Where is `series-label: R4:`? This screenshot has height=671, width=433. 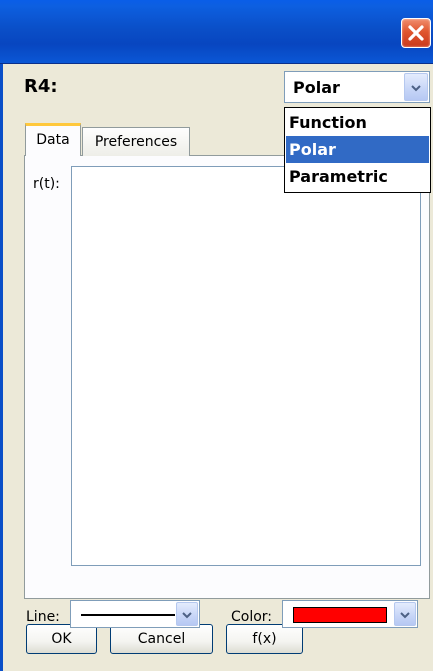 series-label: R4: is located at coordinates (41, 86).